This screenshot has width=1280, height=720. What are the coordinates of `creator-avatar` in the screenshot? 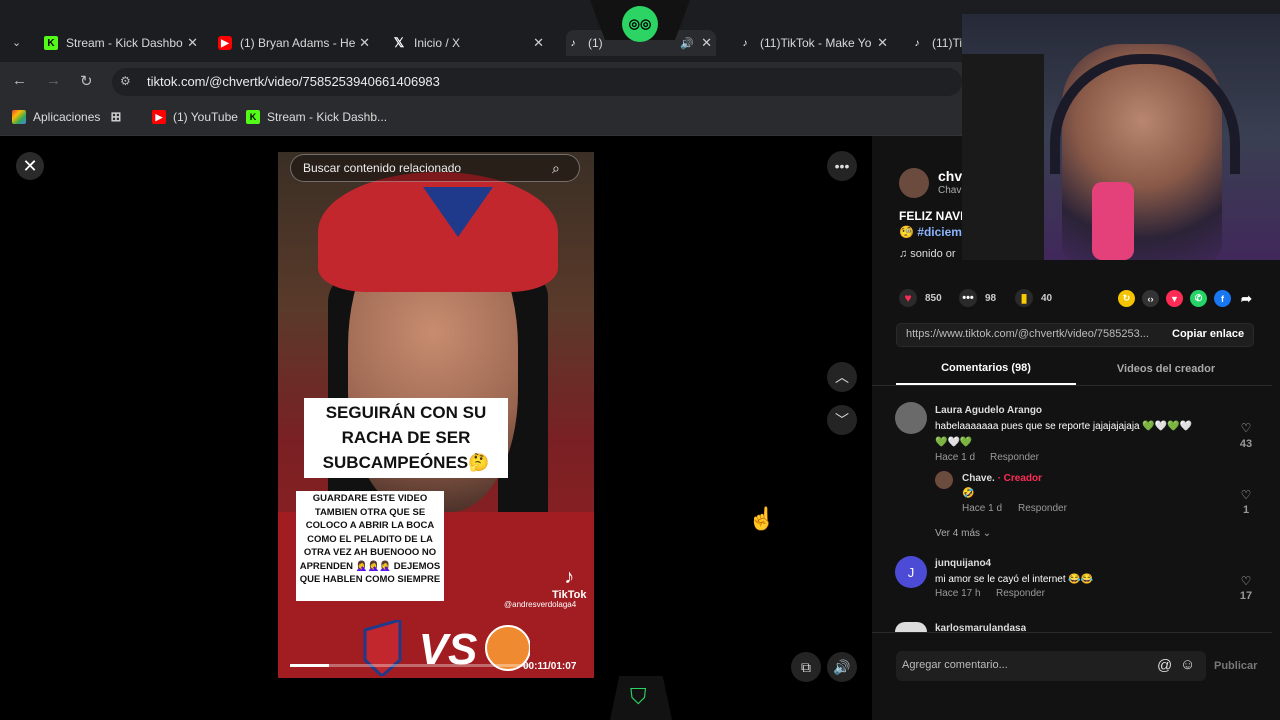 It's located at (914, 183).